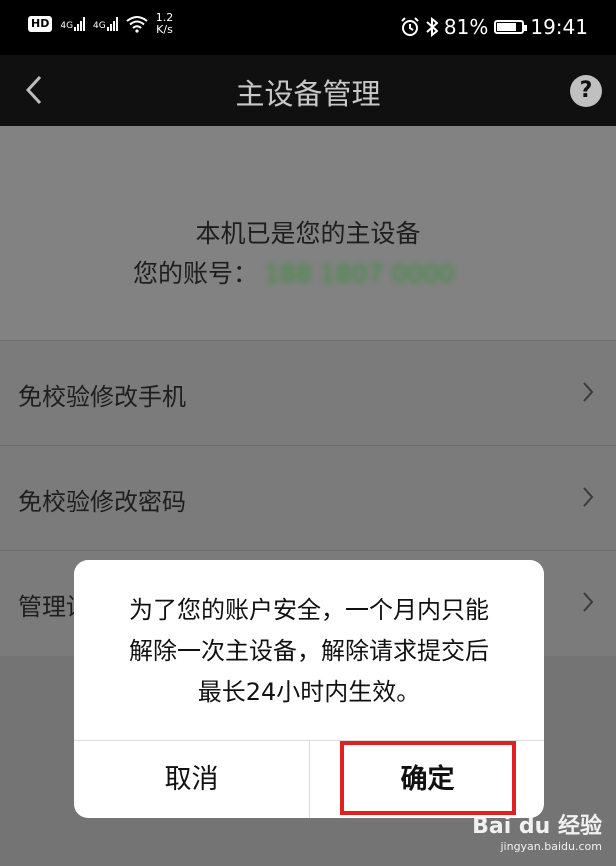  I want to click on clock: 19:41, so click(559, 27).